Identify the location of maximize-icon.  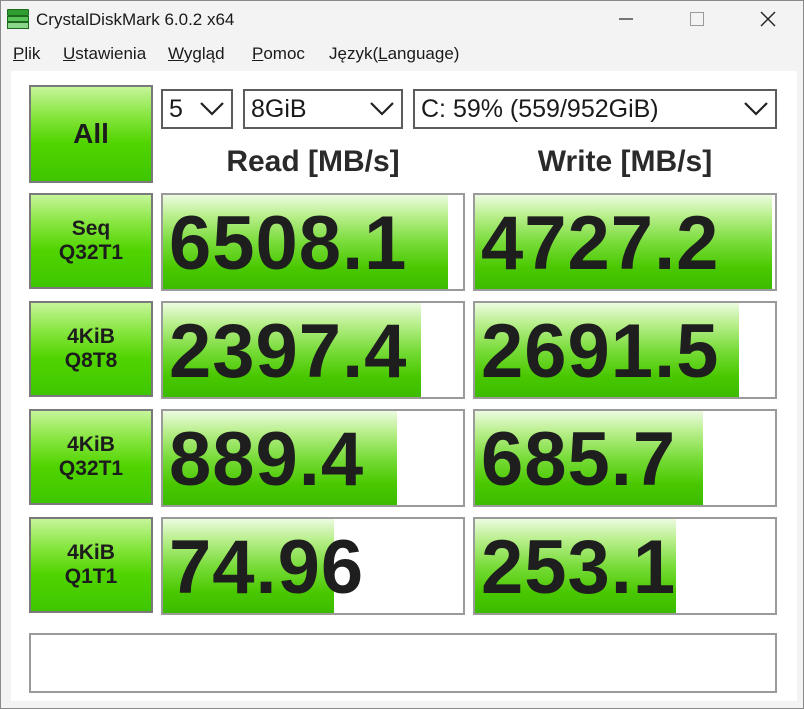
(697, 19).